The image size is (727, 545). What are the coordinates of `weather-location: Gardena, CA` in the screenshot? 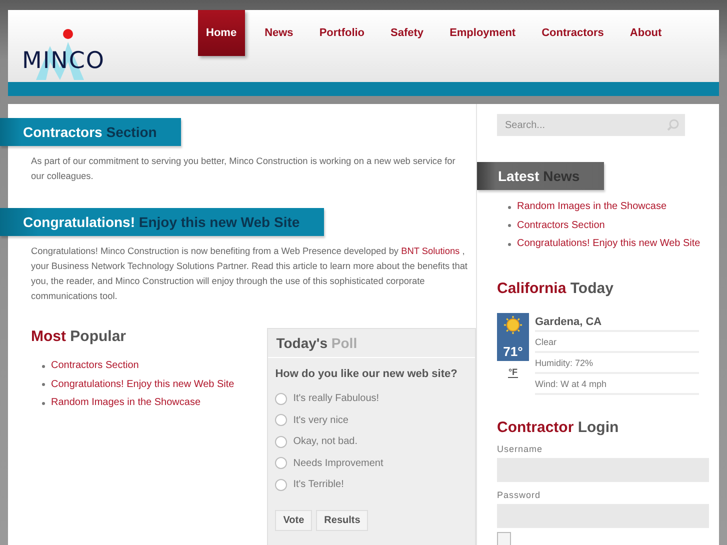 It's located at (617, 322).